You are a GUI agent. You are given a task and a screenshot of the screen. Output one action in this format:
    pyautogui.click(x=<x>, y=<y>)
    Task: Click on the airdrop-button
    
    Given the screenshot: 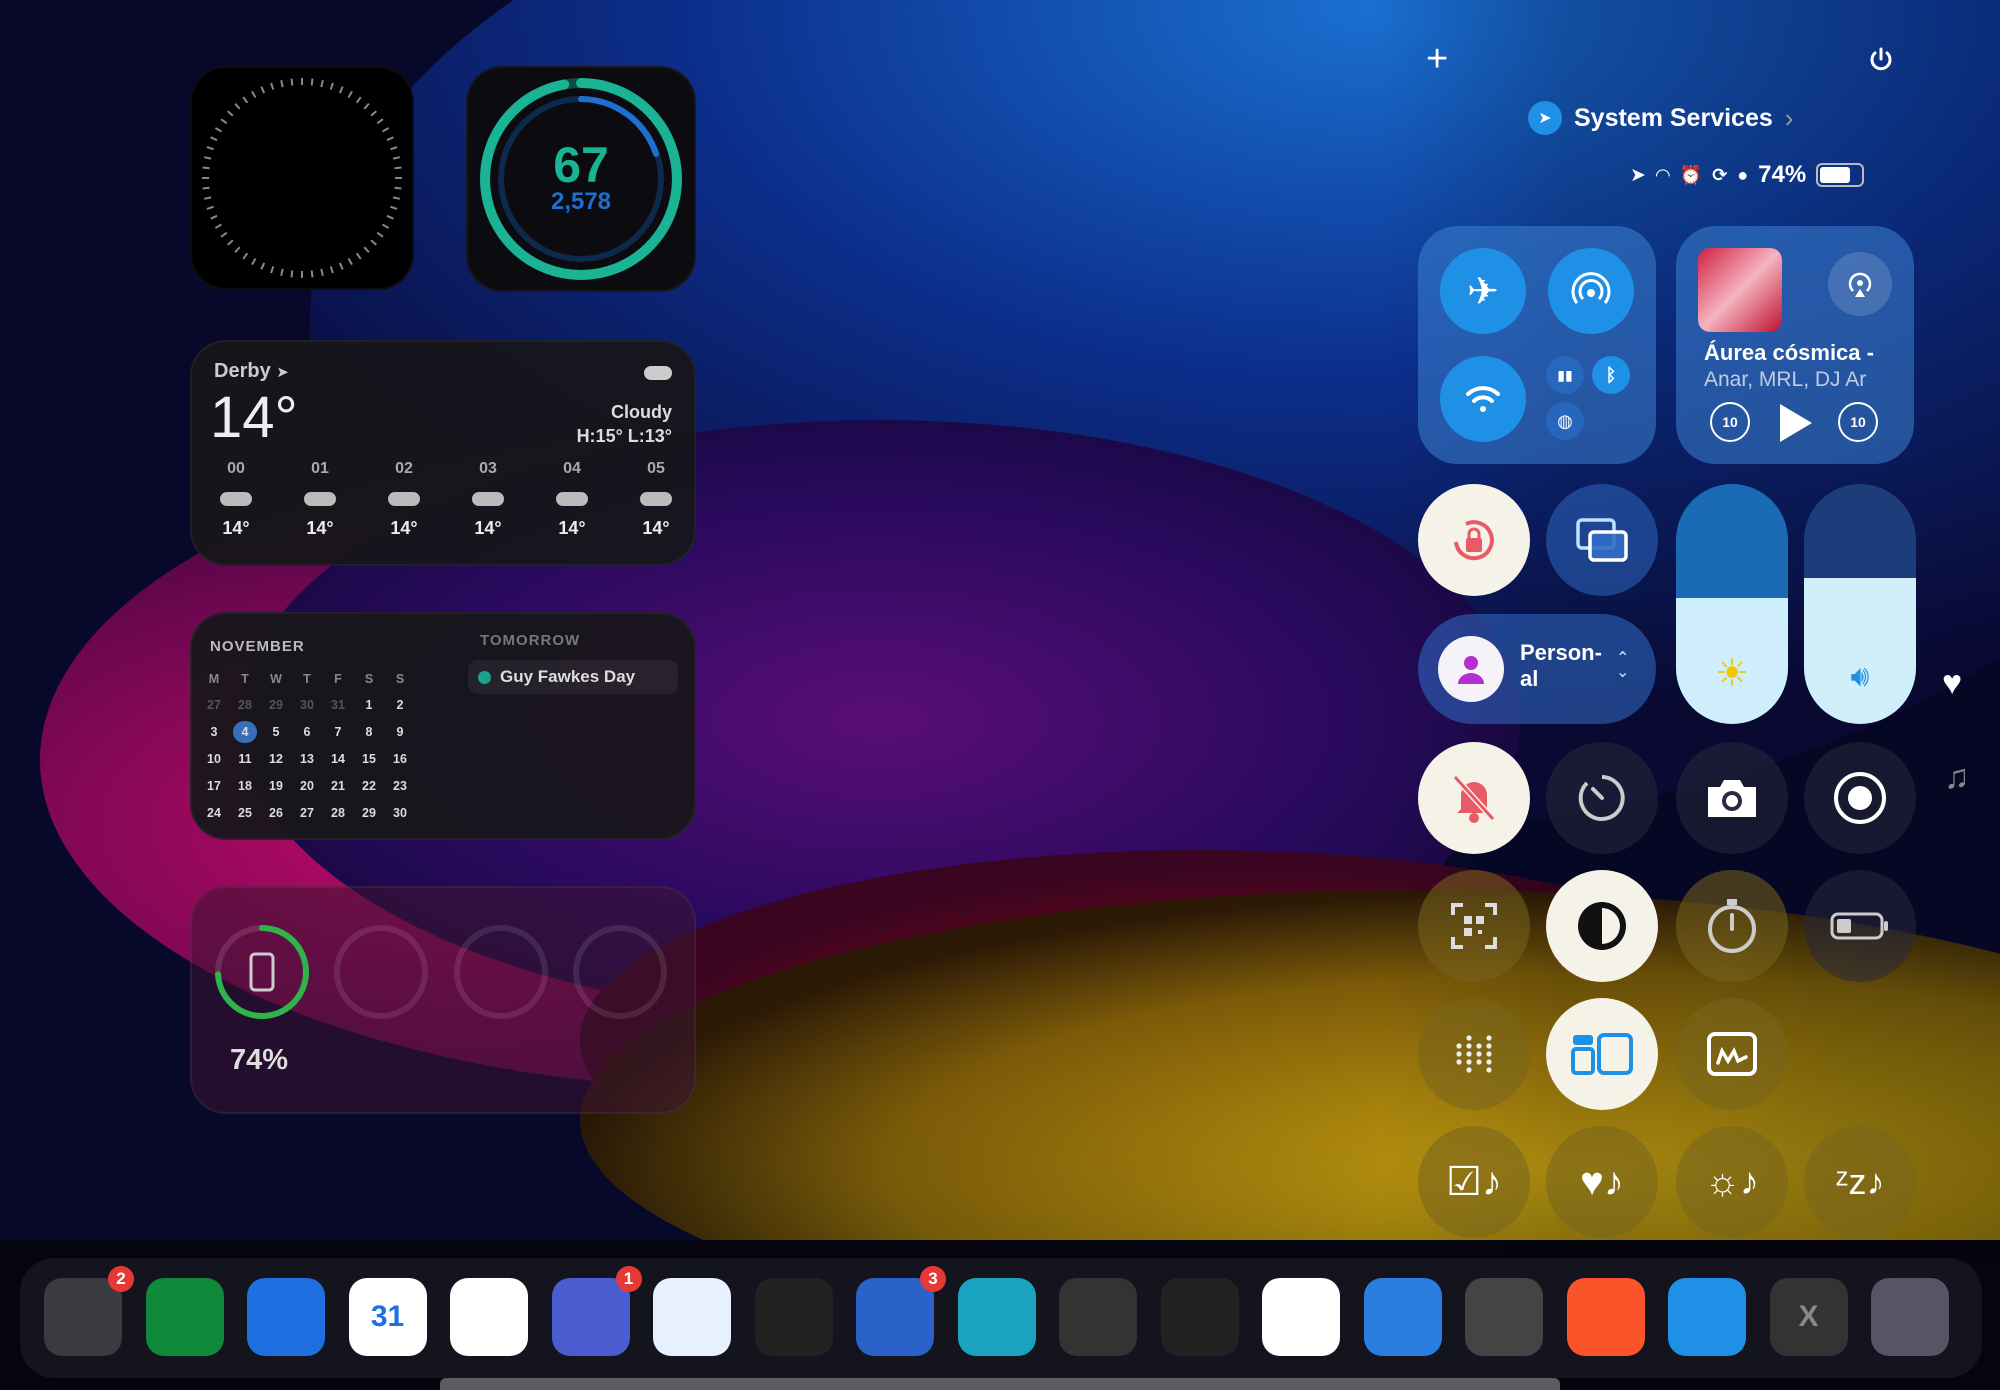 What is the action you would take?
    pyautogui.click(x=1591, y=291)
    